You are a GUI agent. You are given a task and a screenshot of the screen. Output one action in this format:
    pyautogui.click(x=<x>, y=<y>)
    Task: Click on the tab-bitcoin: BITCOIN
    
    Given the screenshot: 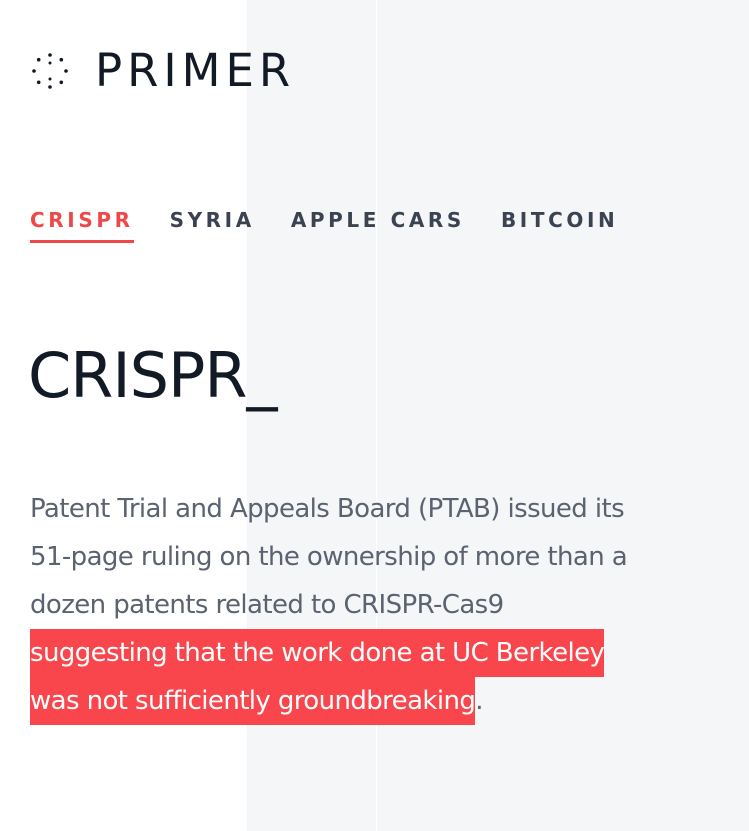 What is the action you would take?
    pyautogui.click(x=559, y=223)
    